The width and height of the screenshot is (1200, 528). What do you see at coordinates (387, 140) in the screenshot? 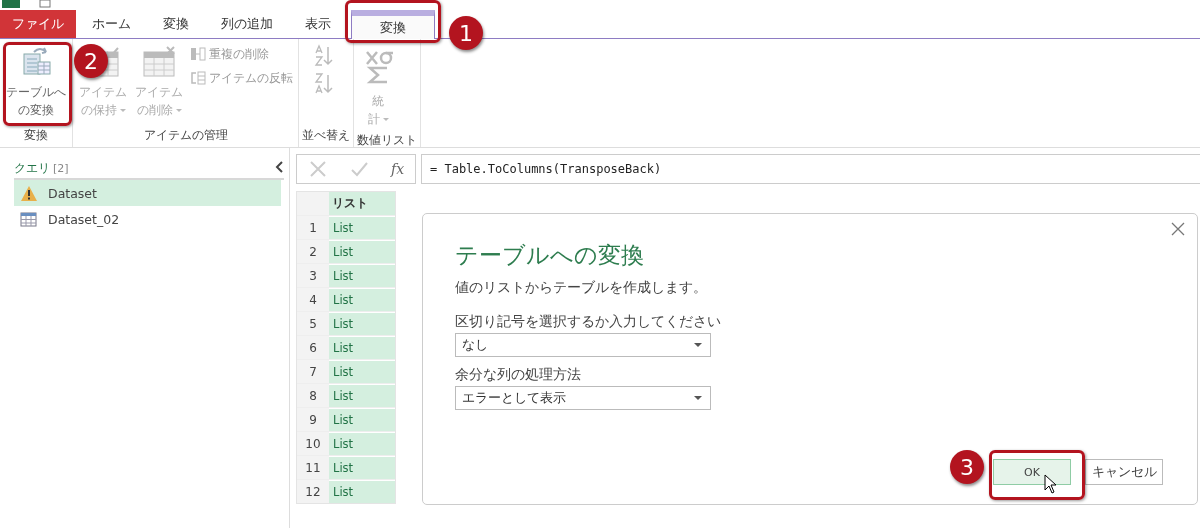
I see `group-label: 数値リスト` at bounding box center [387, 140].